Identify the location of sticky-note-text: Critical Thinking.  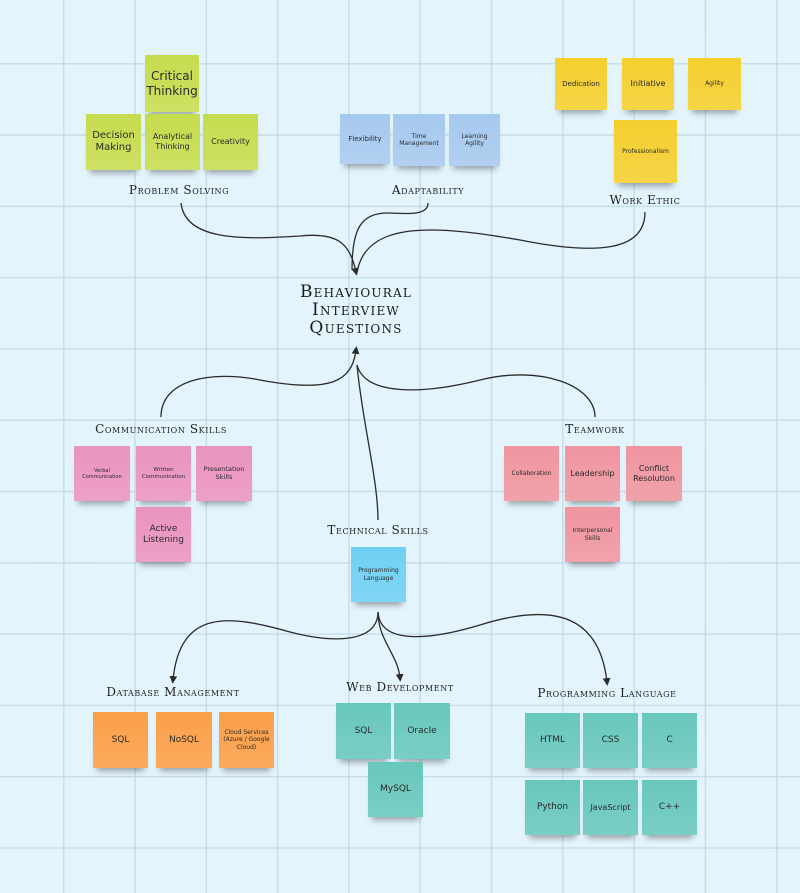
(172, 83).